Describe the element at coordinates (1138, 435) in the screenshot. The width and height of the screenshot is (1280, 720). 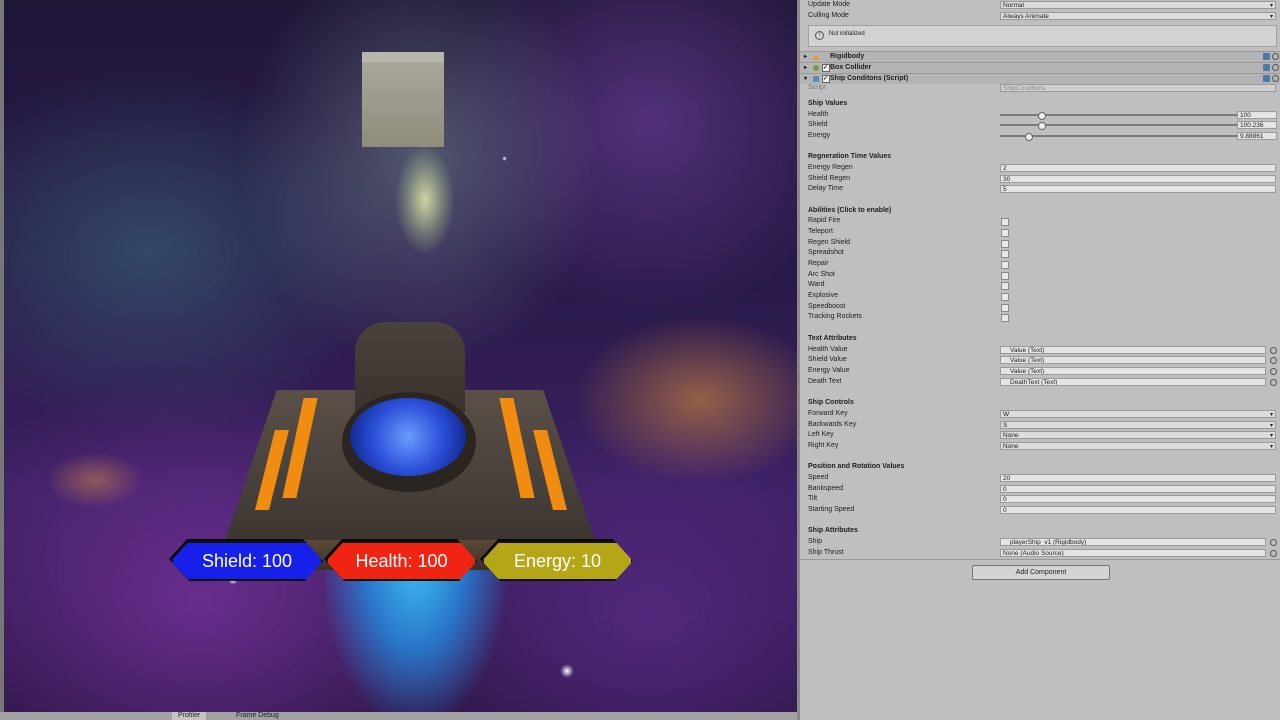
I see `left-key-dropdown: None ▾` at that location.